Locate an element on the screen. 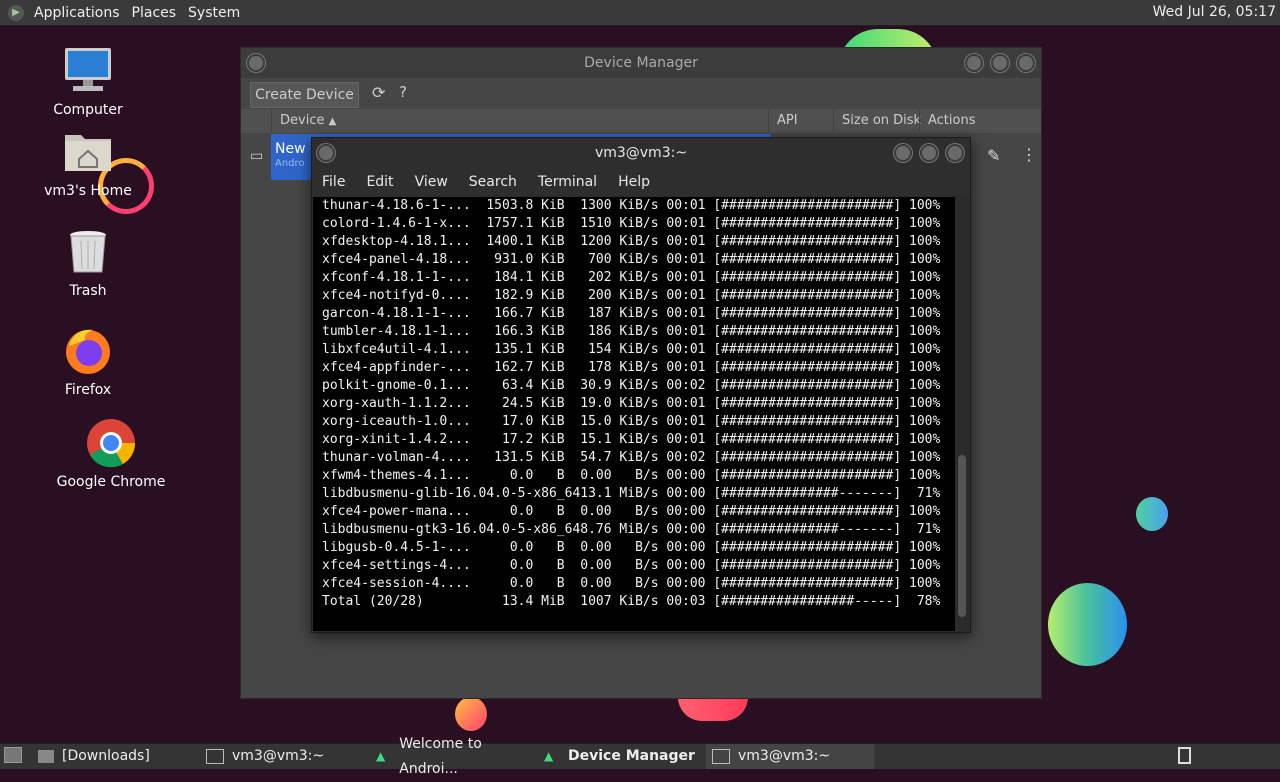 The width and height of the screenshot is (1280, 782). column-device: Device ▲ is located at coordinates (520, 121).